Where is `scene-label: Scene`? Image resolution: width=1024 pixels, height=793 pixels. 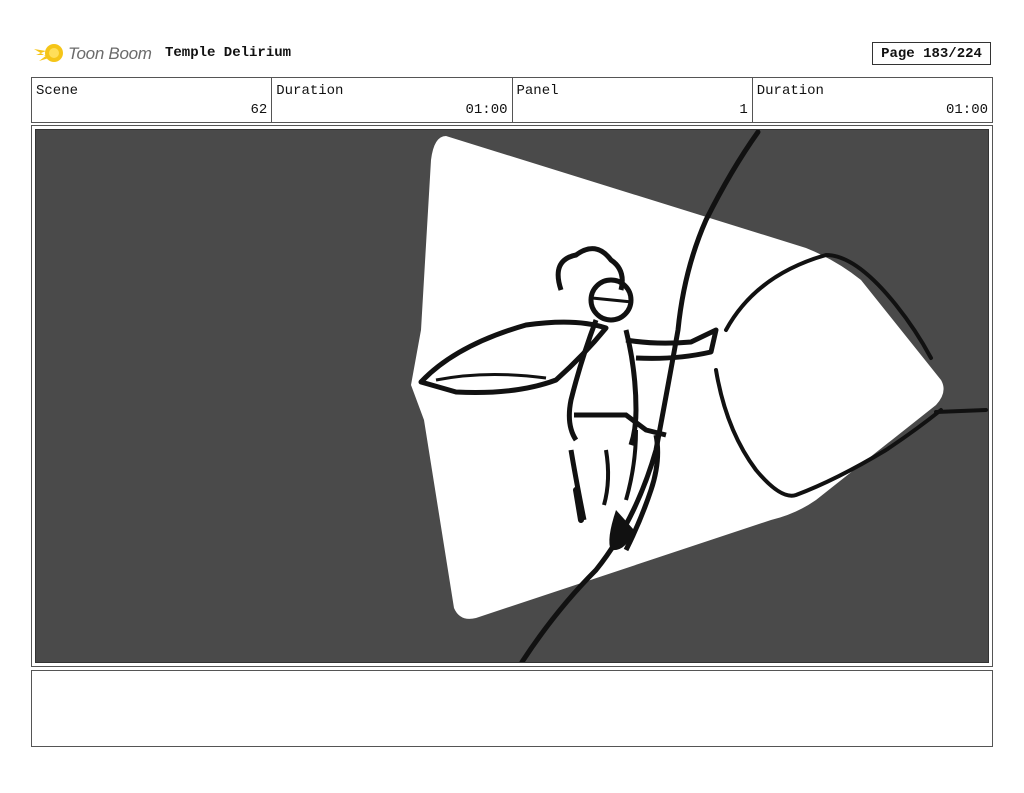
scene-label: Scene is located at coordinates (57, 91).